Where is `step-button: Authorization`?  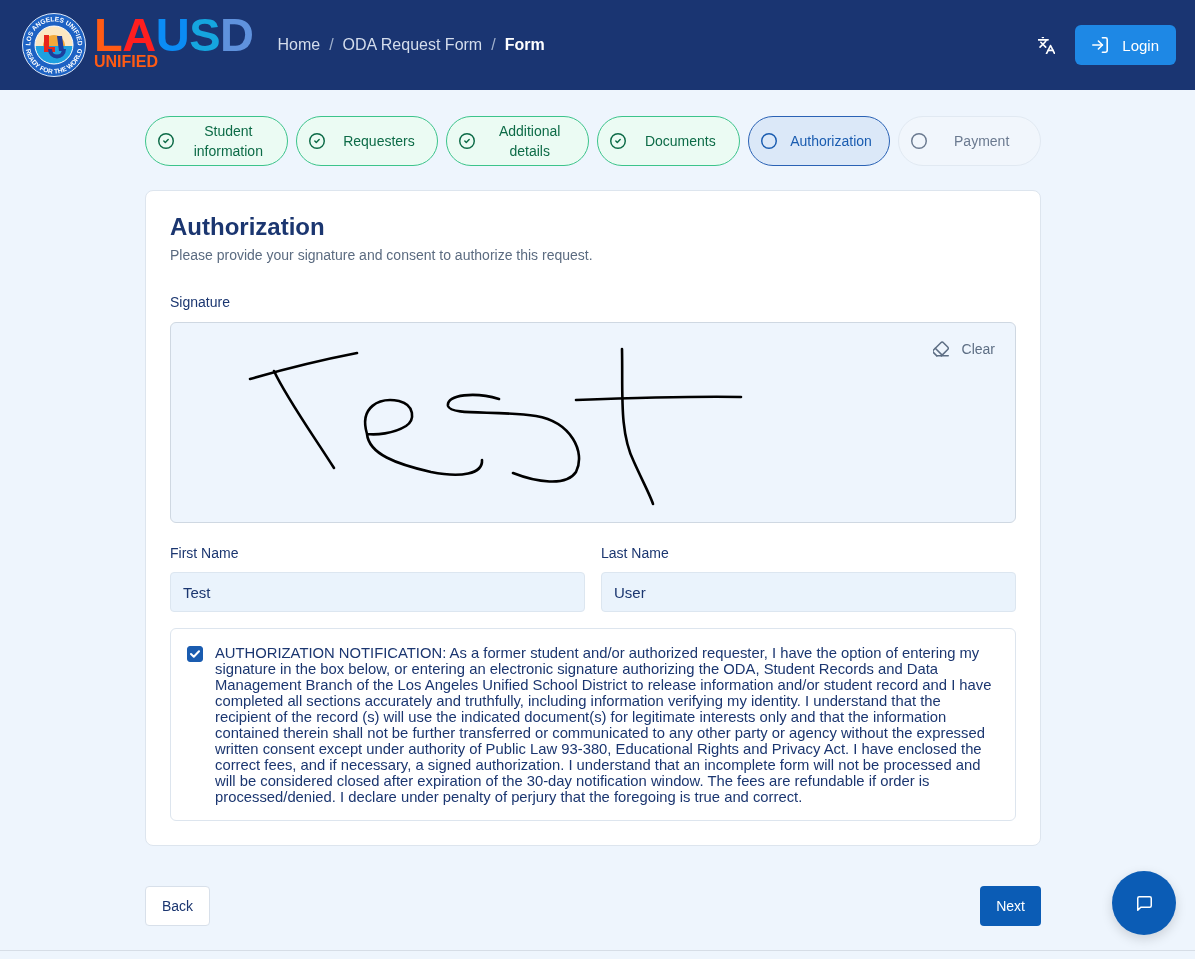
step-button: Authorization is located at coordinates (819, 141).